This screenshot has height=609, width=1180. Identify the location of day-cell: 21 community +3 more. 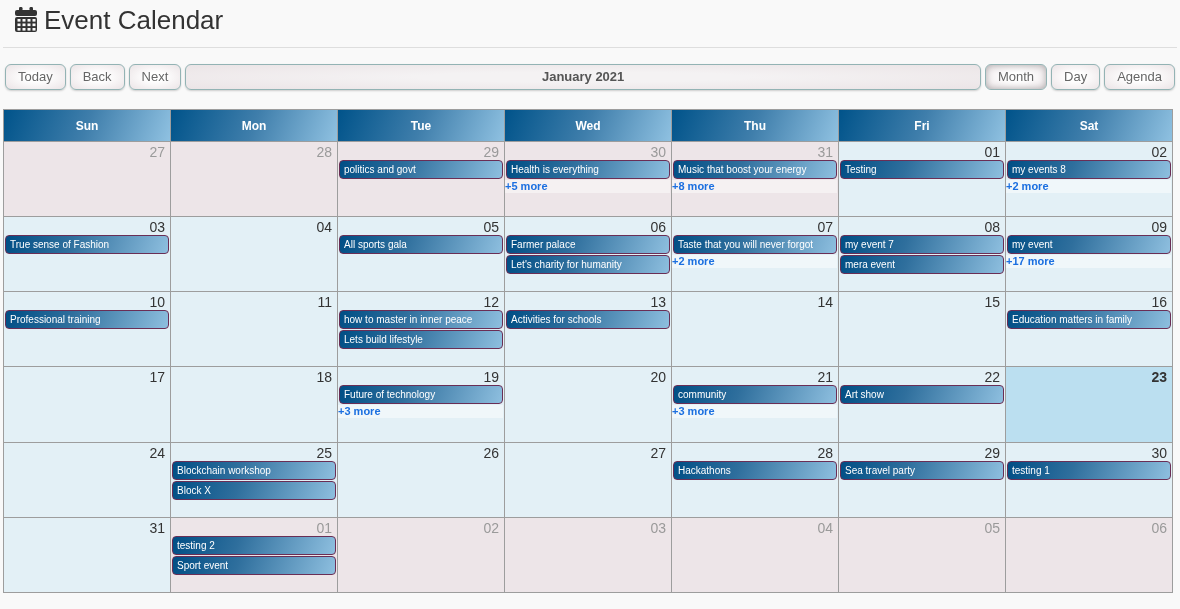
(755, 404).